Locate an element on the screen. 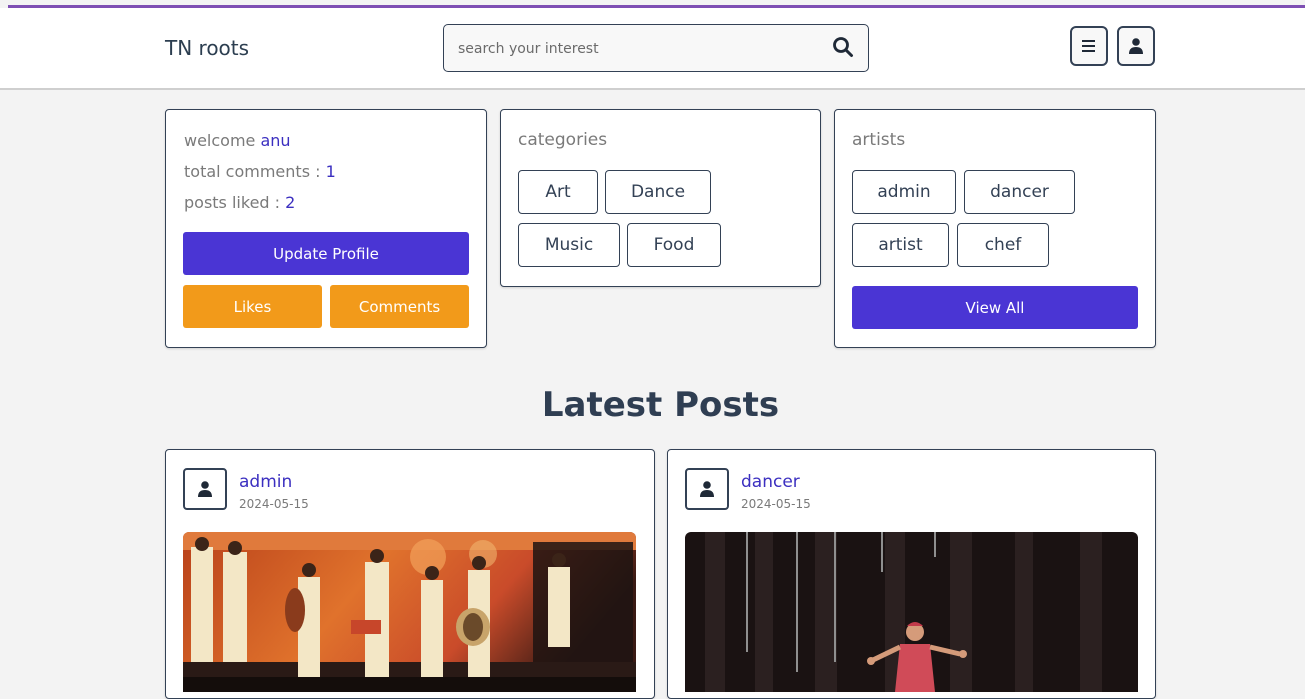 This screenshot has height=699, width=1305. user-button is located at coordinates (1136, 46).